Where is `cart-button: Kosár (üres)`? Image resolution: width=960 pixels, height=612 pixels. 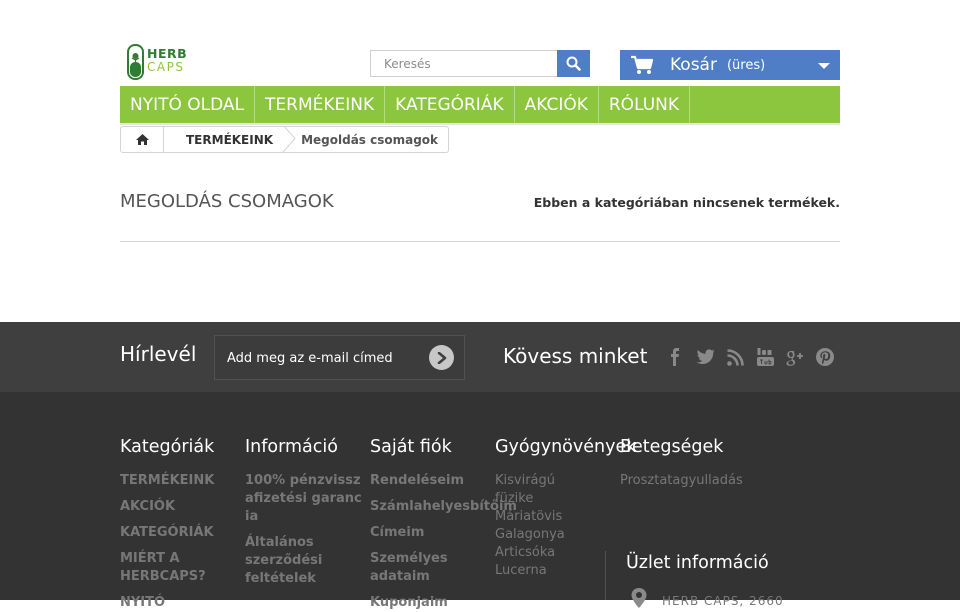 cart-button: Kosár (üres) is located at coordinates (730, 65).